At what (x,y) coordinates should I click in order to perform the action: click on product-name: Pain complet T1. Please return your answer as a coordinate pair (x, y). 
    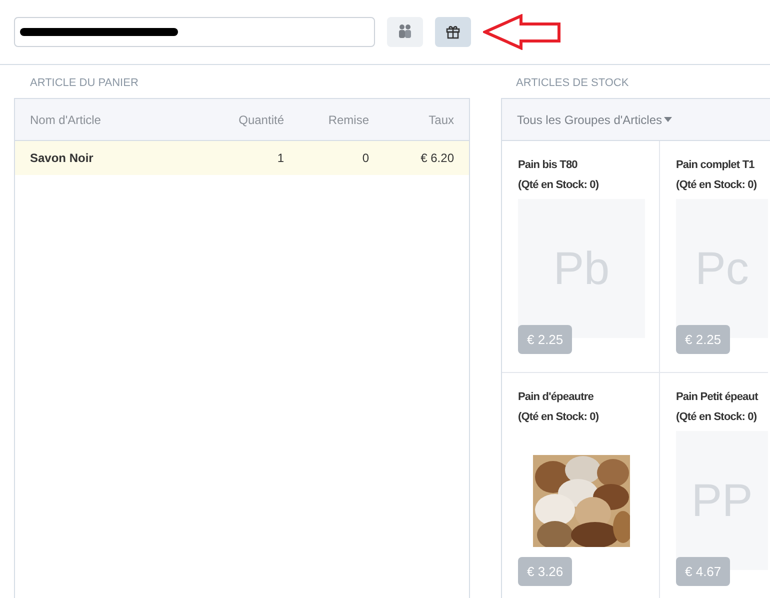
    Looking at the image, I should click on (716, 165).